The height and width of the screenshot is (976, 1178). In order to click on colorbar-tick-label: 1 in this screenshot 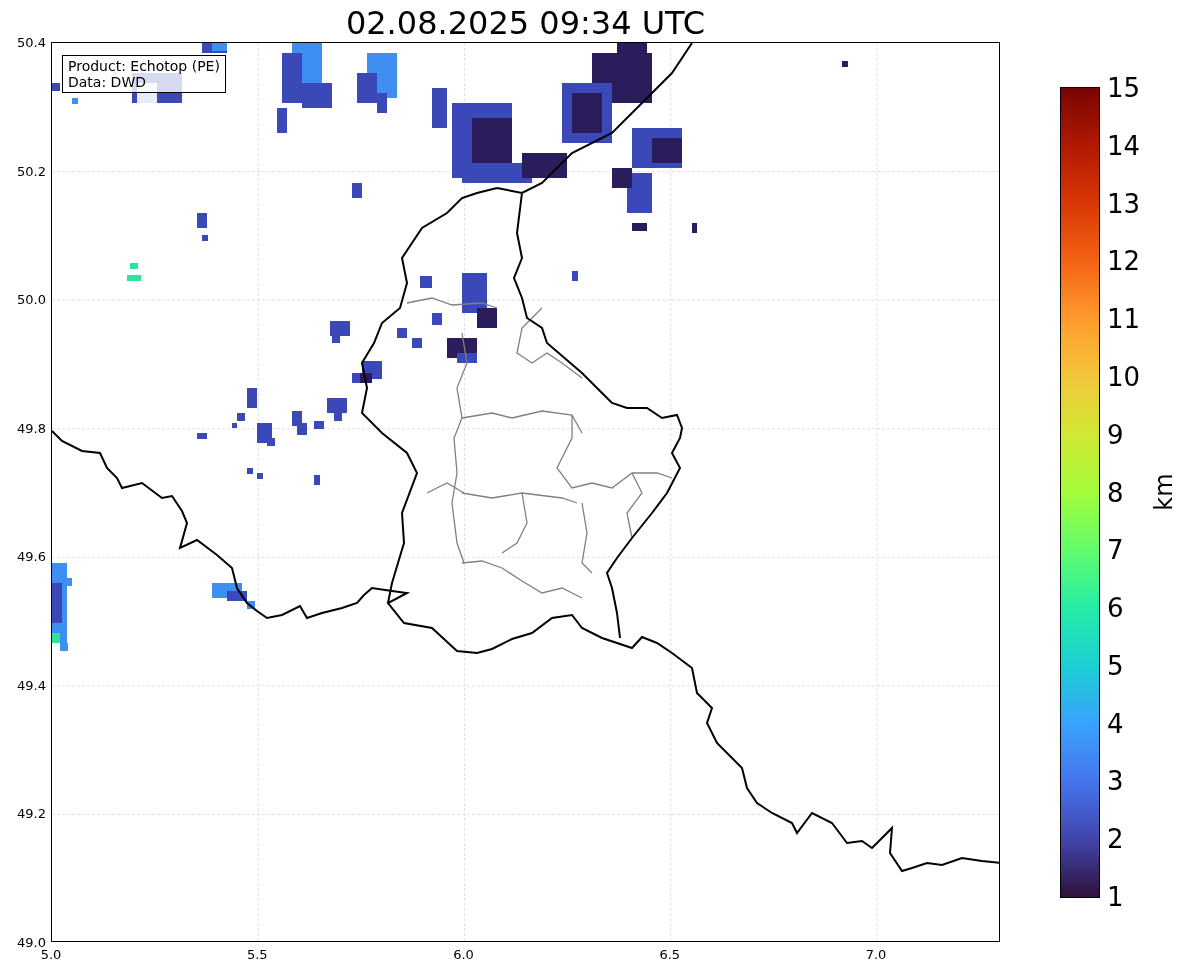, I will do `click(1115, 897)`.